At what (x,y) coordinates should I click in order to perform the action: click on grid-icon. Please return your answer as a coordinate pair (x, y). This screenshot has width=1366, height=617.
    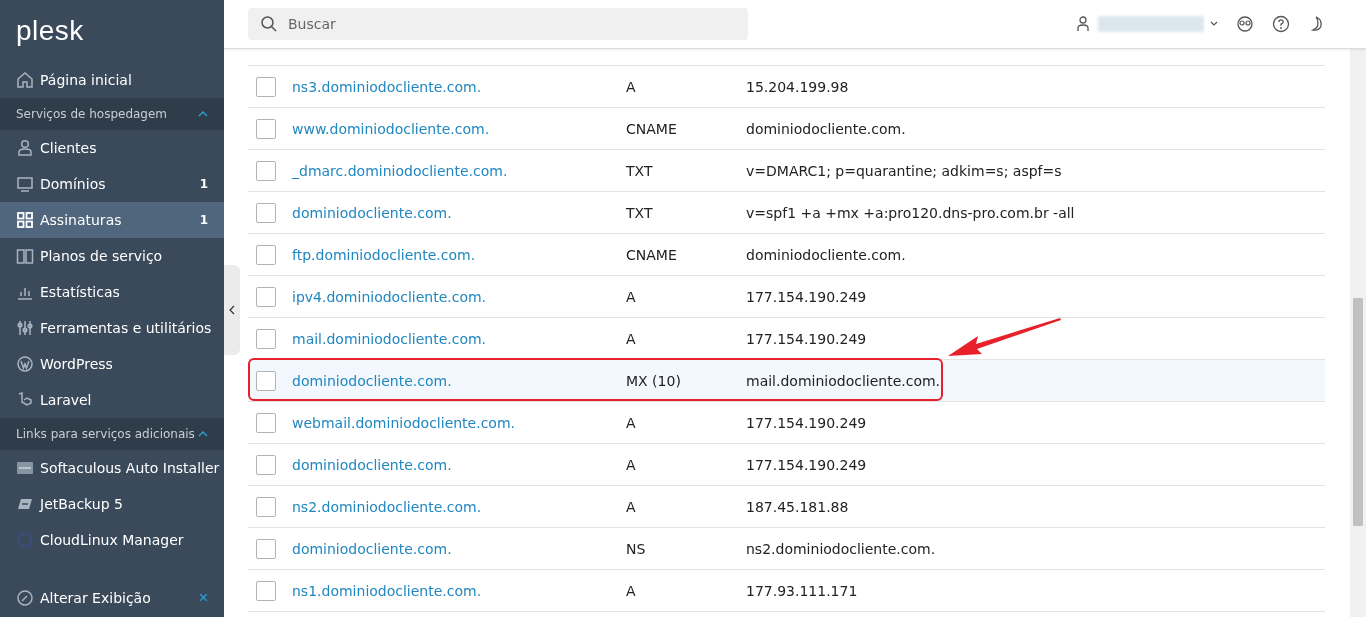
    Looking at the image, I should click on (25, 220).